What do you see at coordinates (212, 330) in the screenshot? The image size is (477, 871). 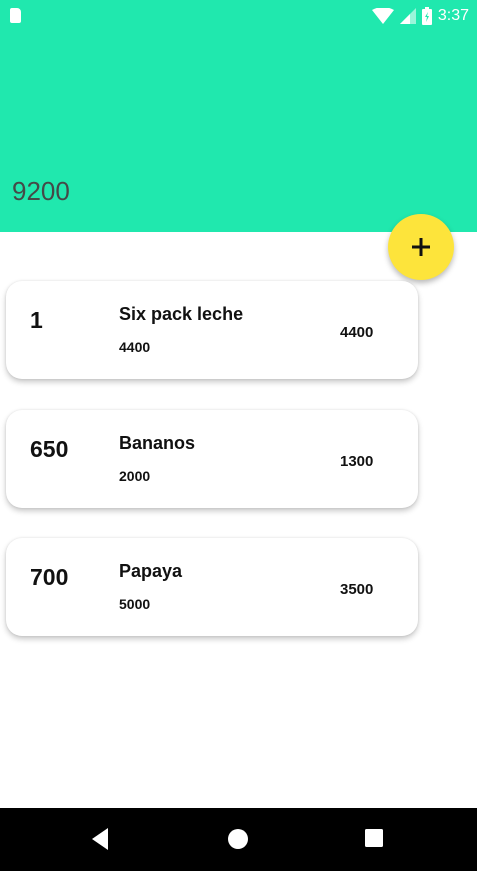 I see `item-card: 1 Six pack leche 4400 4400` at bounding box center [212, 330].